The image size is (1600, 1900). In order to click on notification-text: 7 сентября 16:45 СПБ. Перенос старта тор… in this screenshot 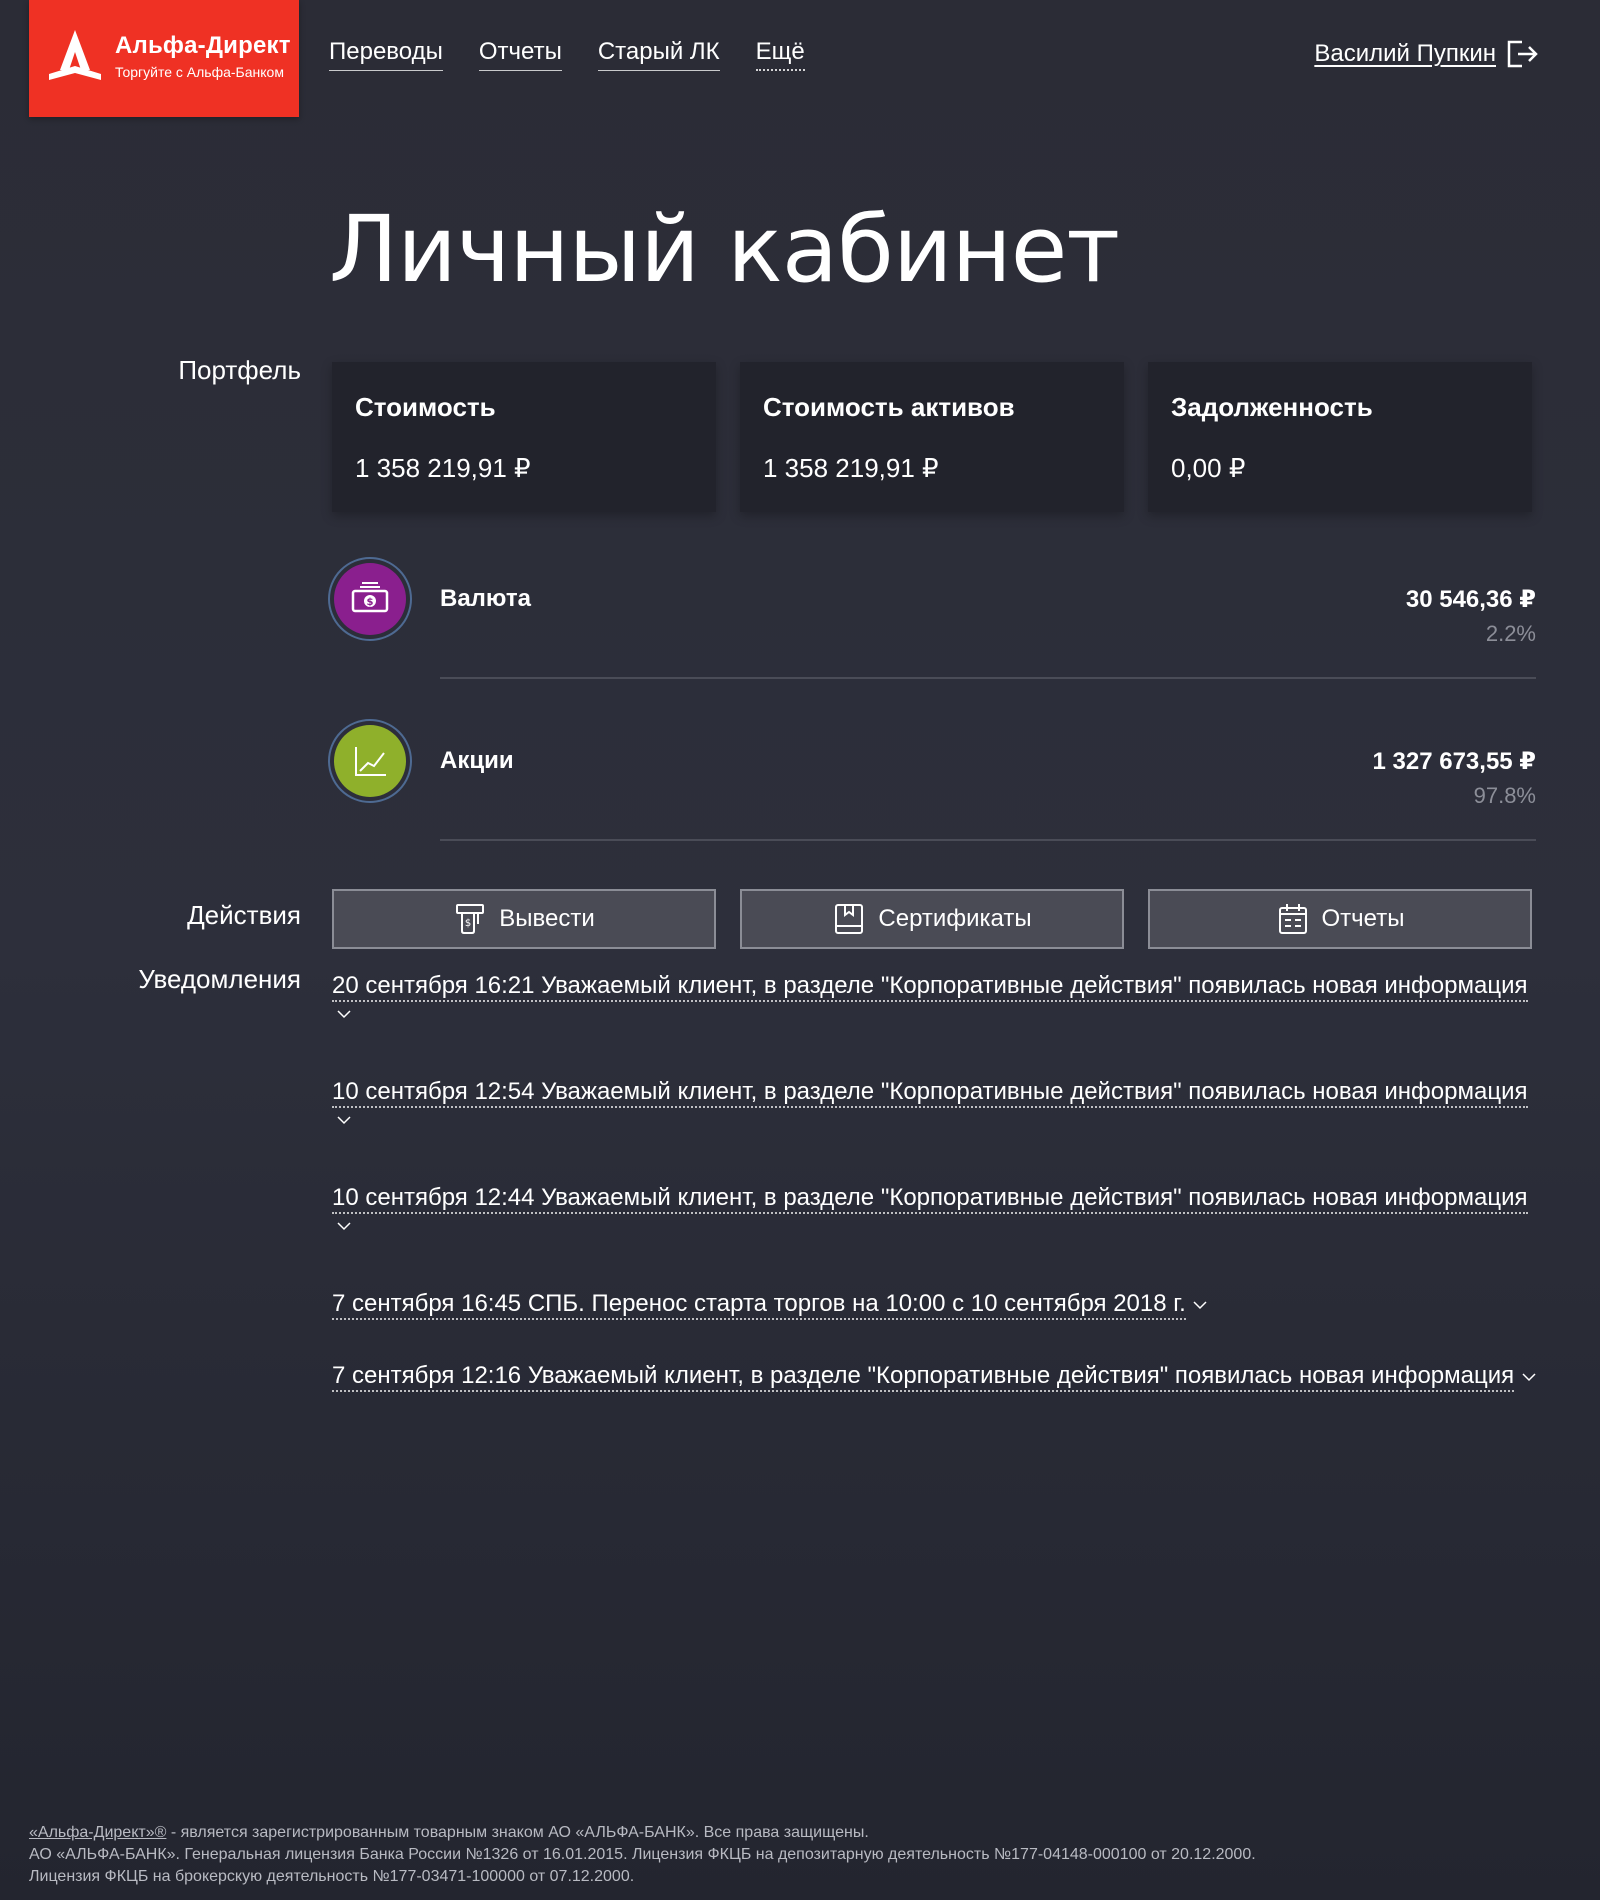, I will do `click(759, 1305)`.